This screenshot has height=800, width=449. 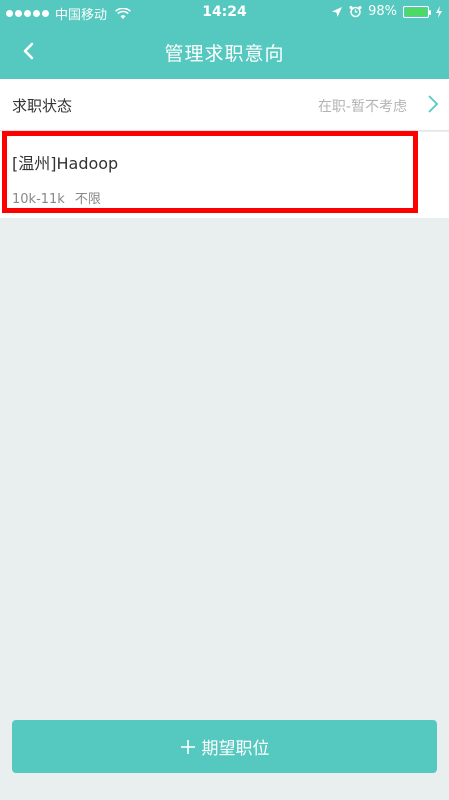 I want to click on location-arrow-icon, so click(x=337, y=11).